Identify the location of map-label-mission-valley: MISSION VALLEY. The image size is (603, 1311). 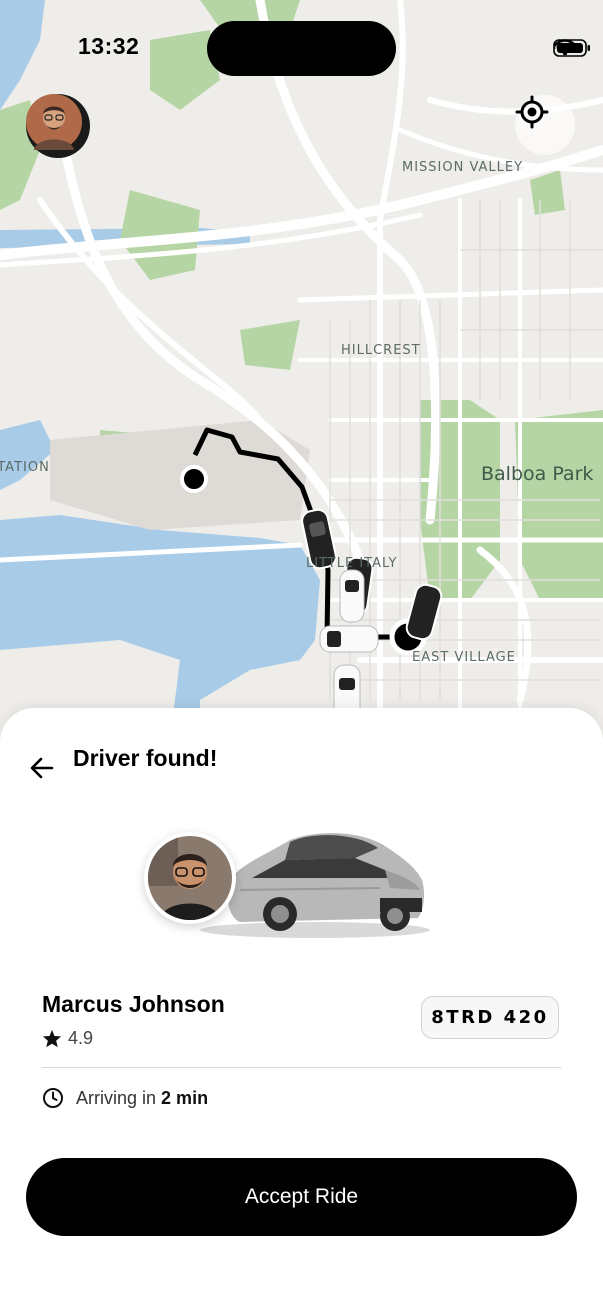
(463, 167).